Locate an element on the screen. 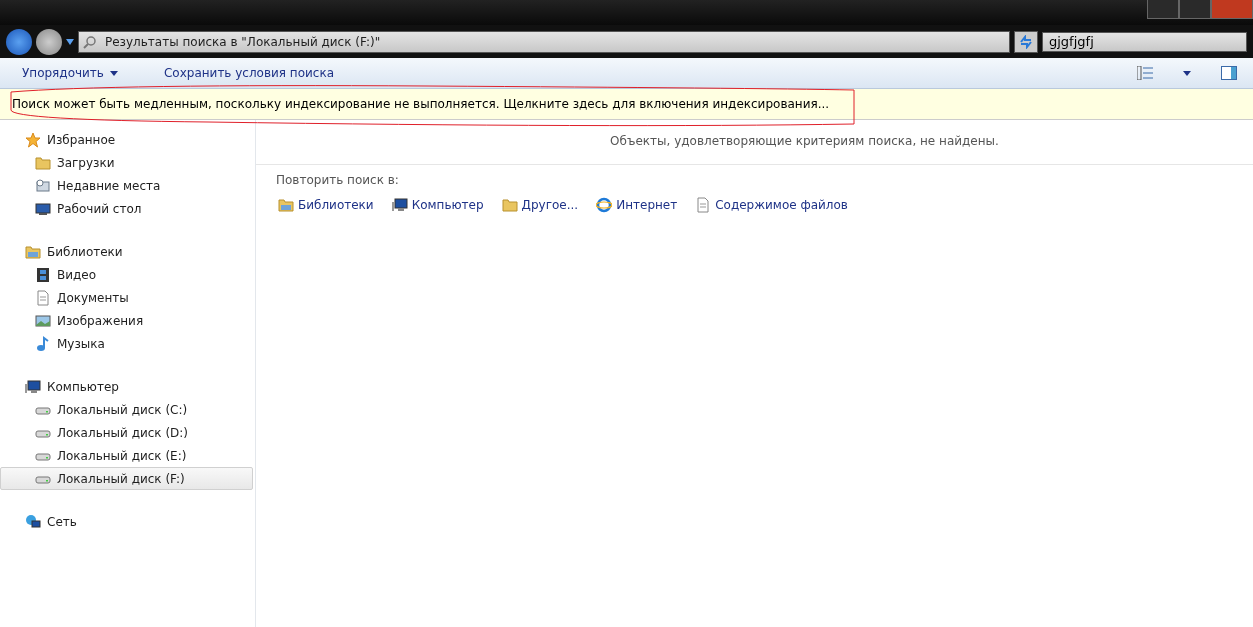  restore-button is located at coordinates (1195, 9).